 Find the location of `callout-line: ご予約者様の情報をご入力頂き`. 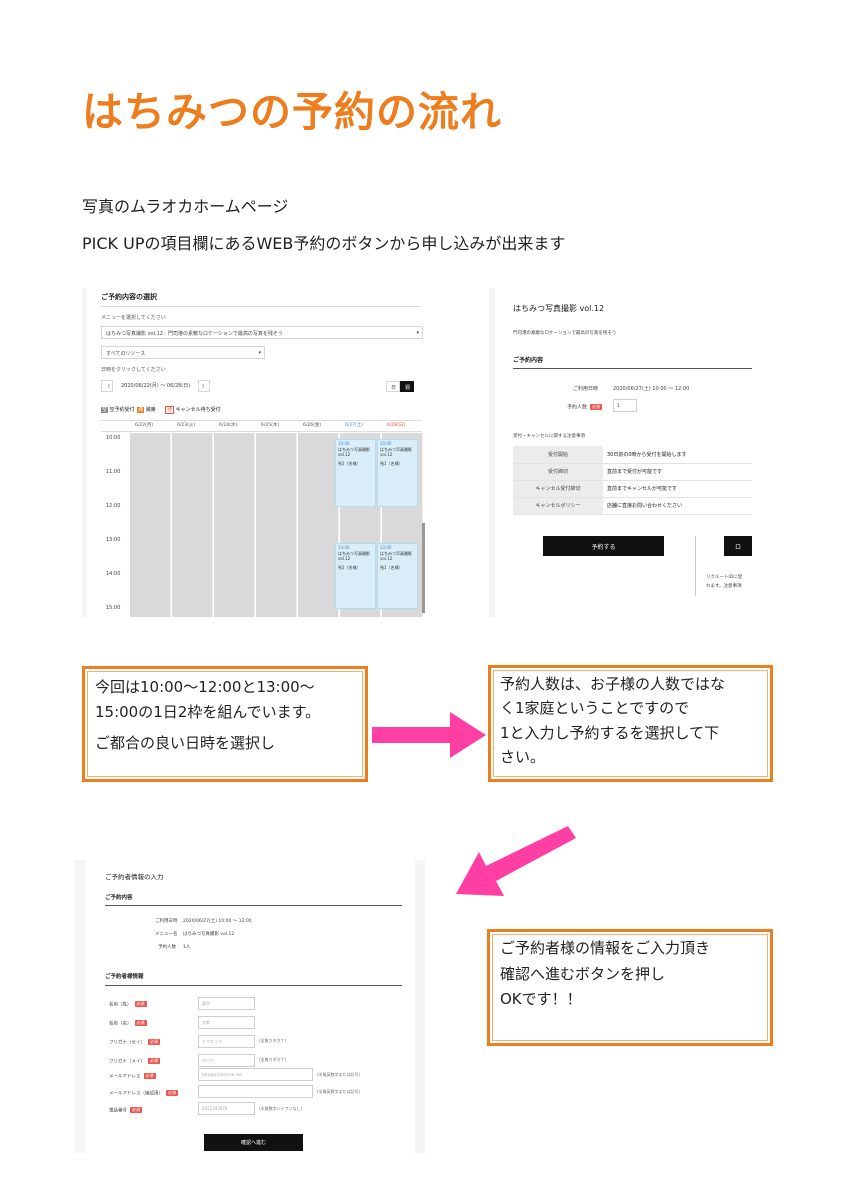

callout-line: ご予約者様の情報をご入力頂き is located at coordinates (605, 948).